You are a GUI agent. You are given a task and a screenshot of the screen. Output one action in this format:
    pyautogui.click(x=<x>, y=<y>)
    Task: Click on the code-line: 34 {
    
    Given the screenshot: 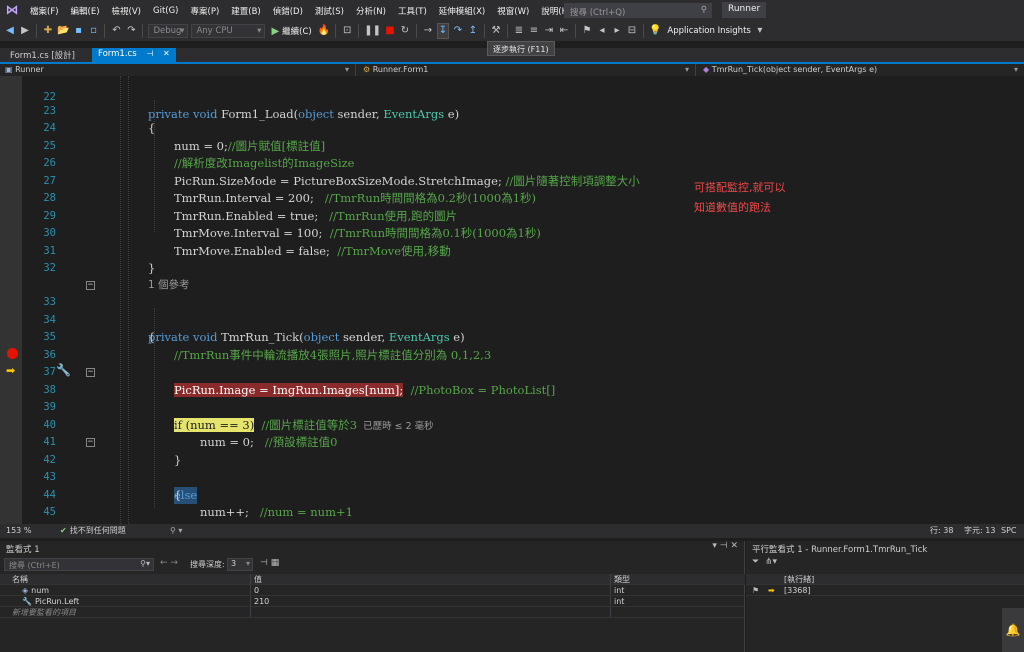 What is the action you would take?
    pyautogui.click(x=99, y=329)
    